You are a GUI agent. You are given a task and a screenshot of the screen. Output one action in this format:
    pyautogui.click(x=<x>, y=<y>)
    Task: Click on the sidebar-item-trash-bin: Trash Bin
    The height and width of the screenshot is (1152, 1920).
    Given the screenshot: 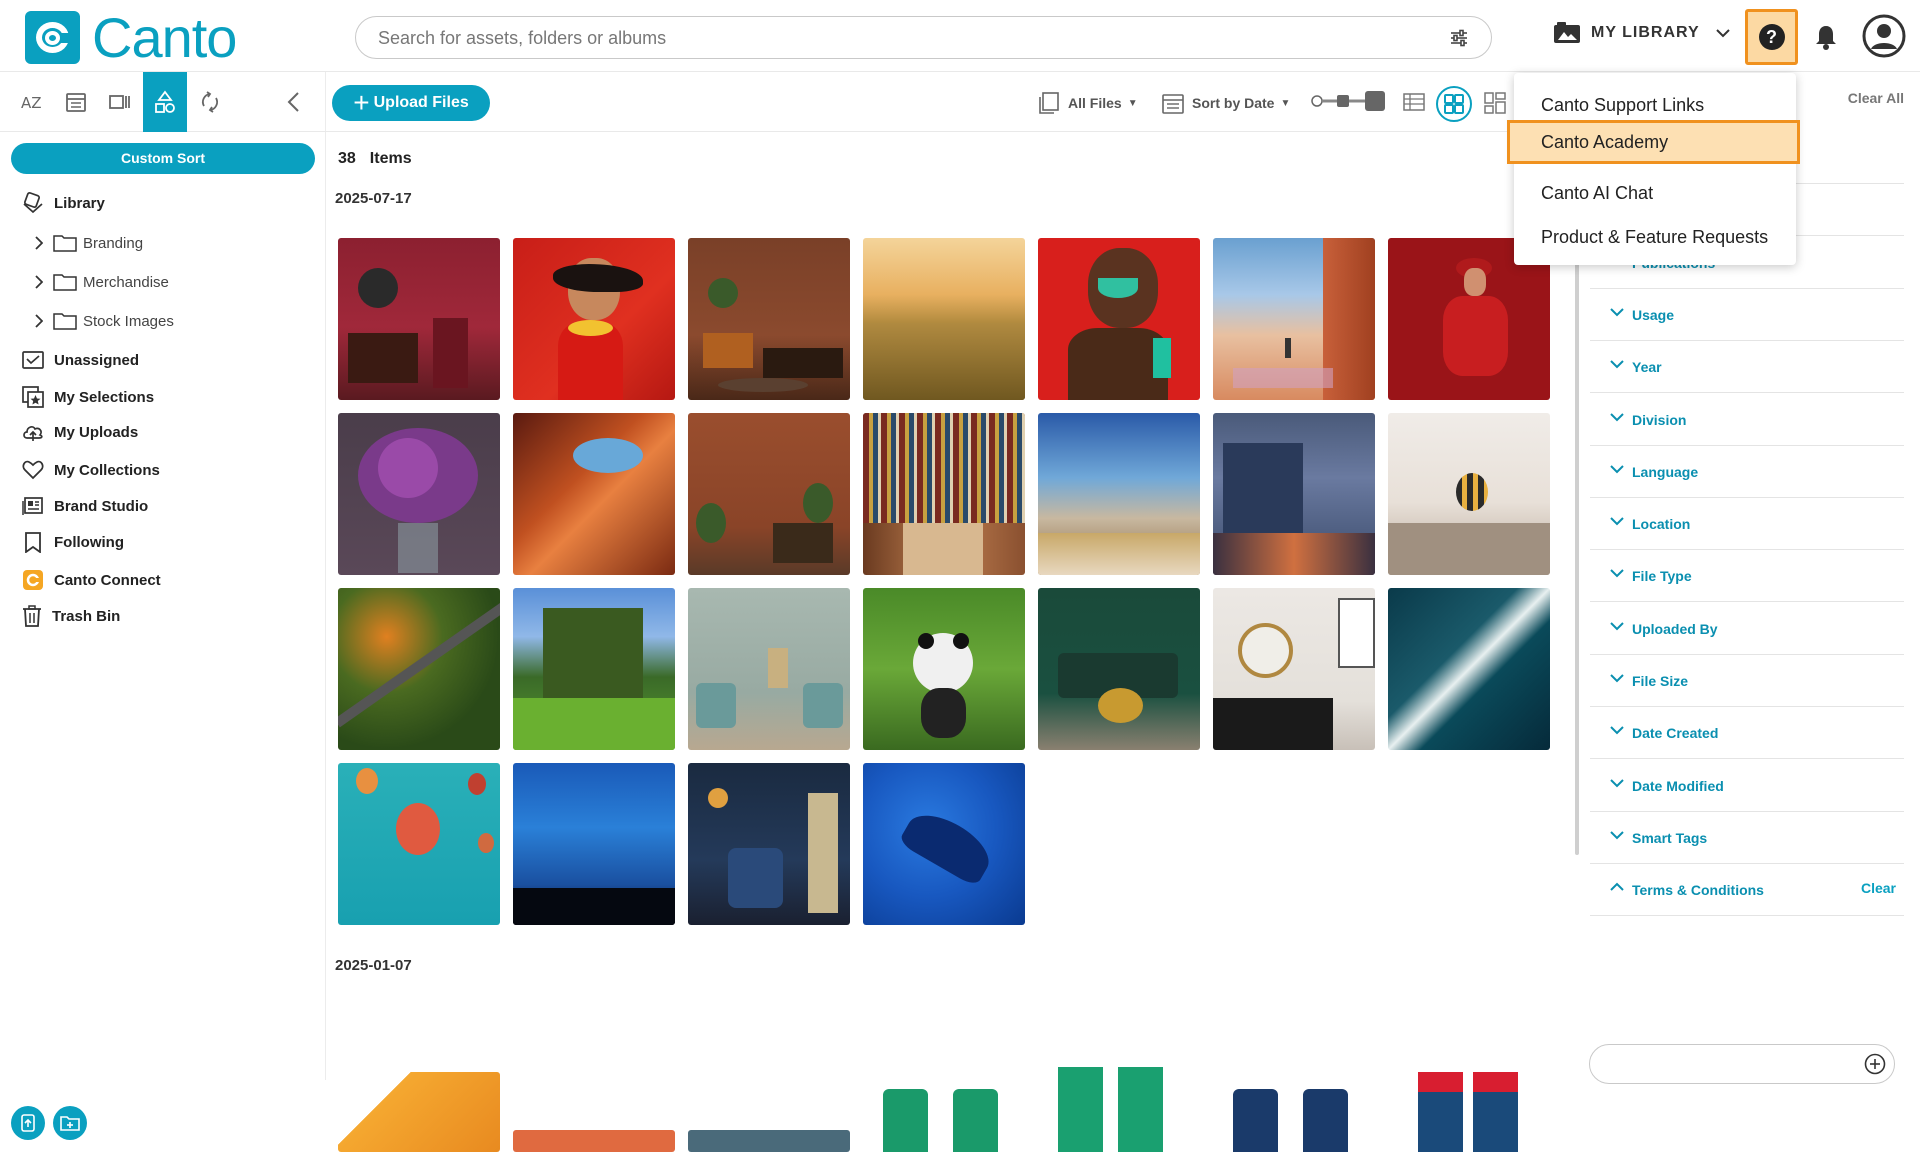 What is the action you would take?
    pyautogui.click(x=71, y=616)
    